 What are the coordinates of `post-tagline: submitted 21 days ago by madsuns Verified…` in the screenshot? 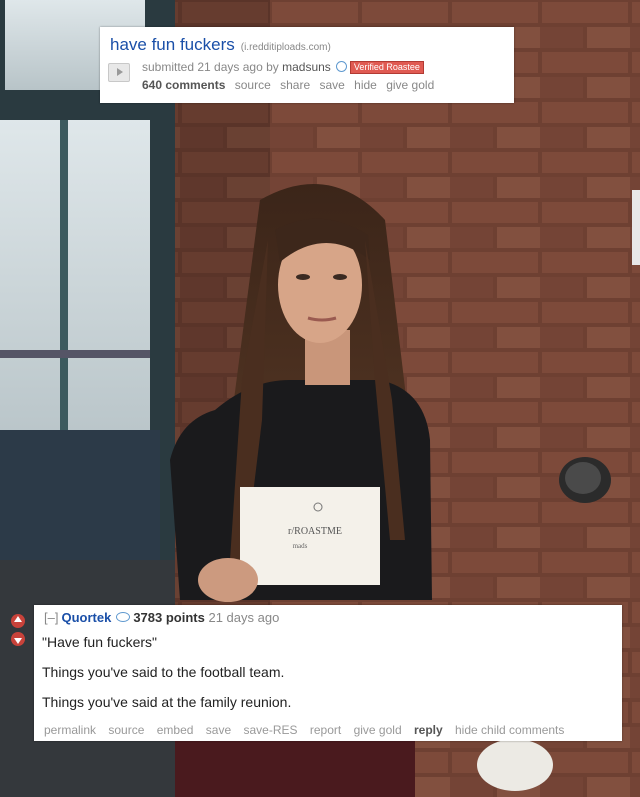 It's located at (283, 67).